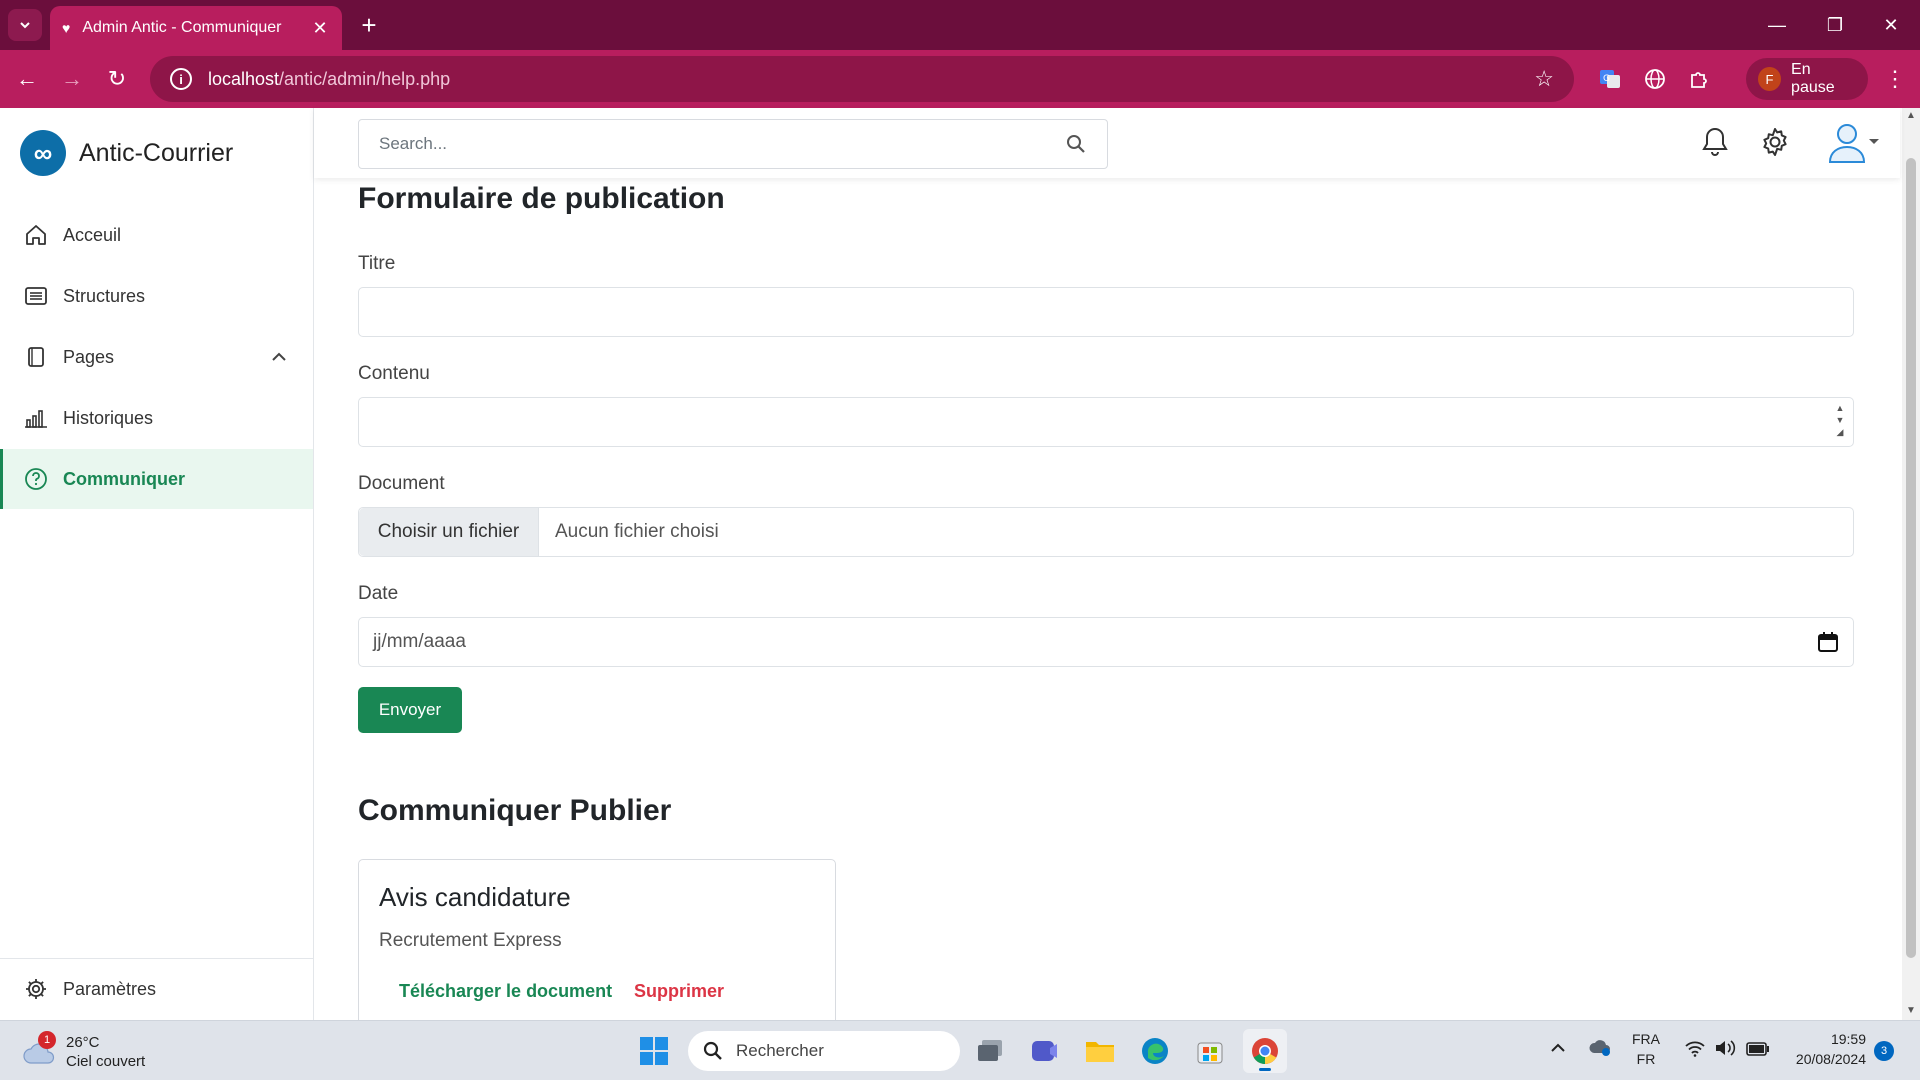  I want to click on contenu-label: Contenu, so click(394, 373).